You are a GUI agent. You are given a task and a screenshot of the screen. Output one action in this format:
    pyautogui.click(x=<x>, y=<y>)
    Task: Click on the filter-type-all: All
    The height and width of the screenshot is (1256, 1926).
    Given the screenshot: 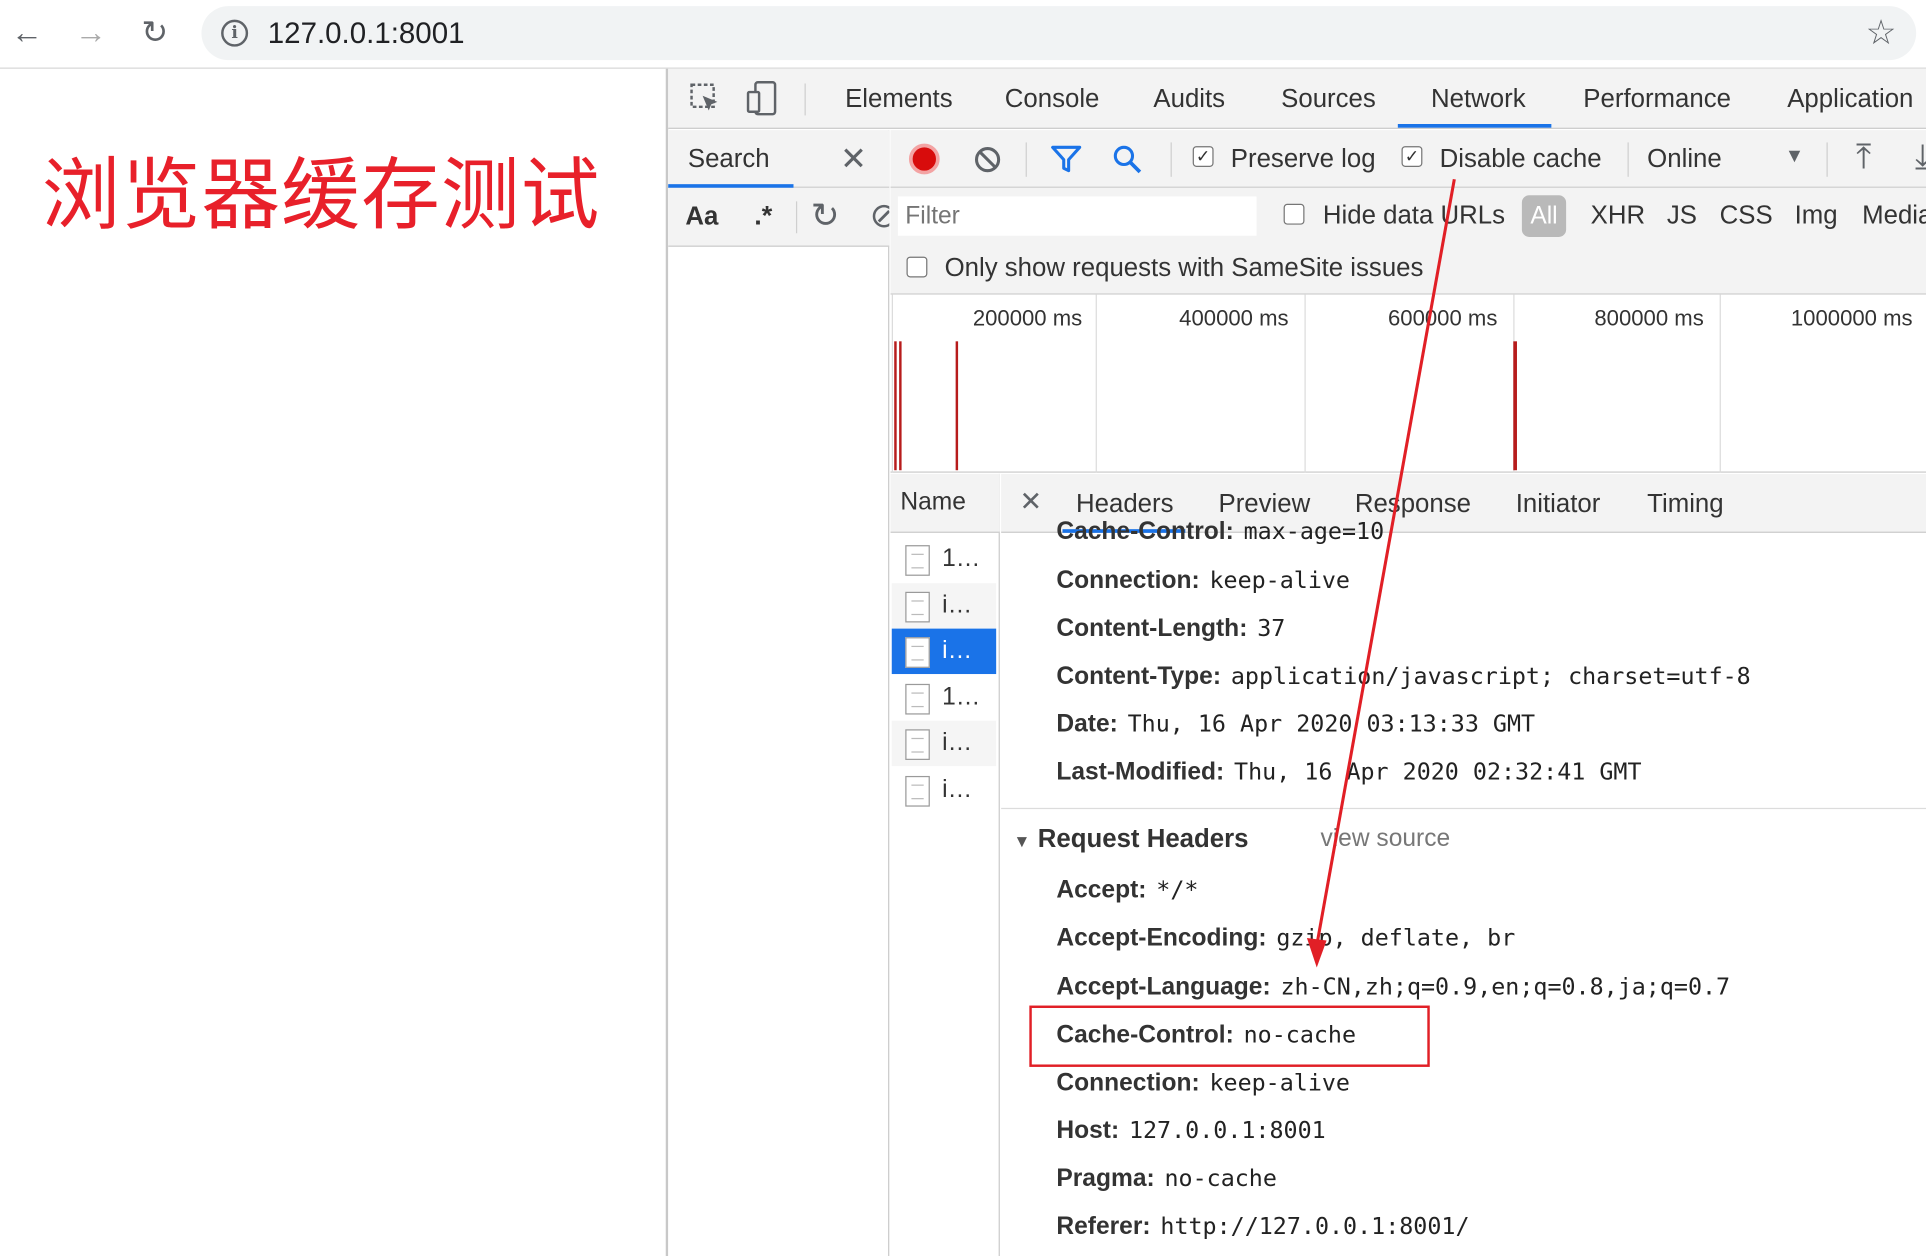 What is the action you would take?
    pyautogui.click(x=1544, y=216)
    